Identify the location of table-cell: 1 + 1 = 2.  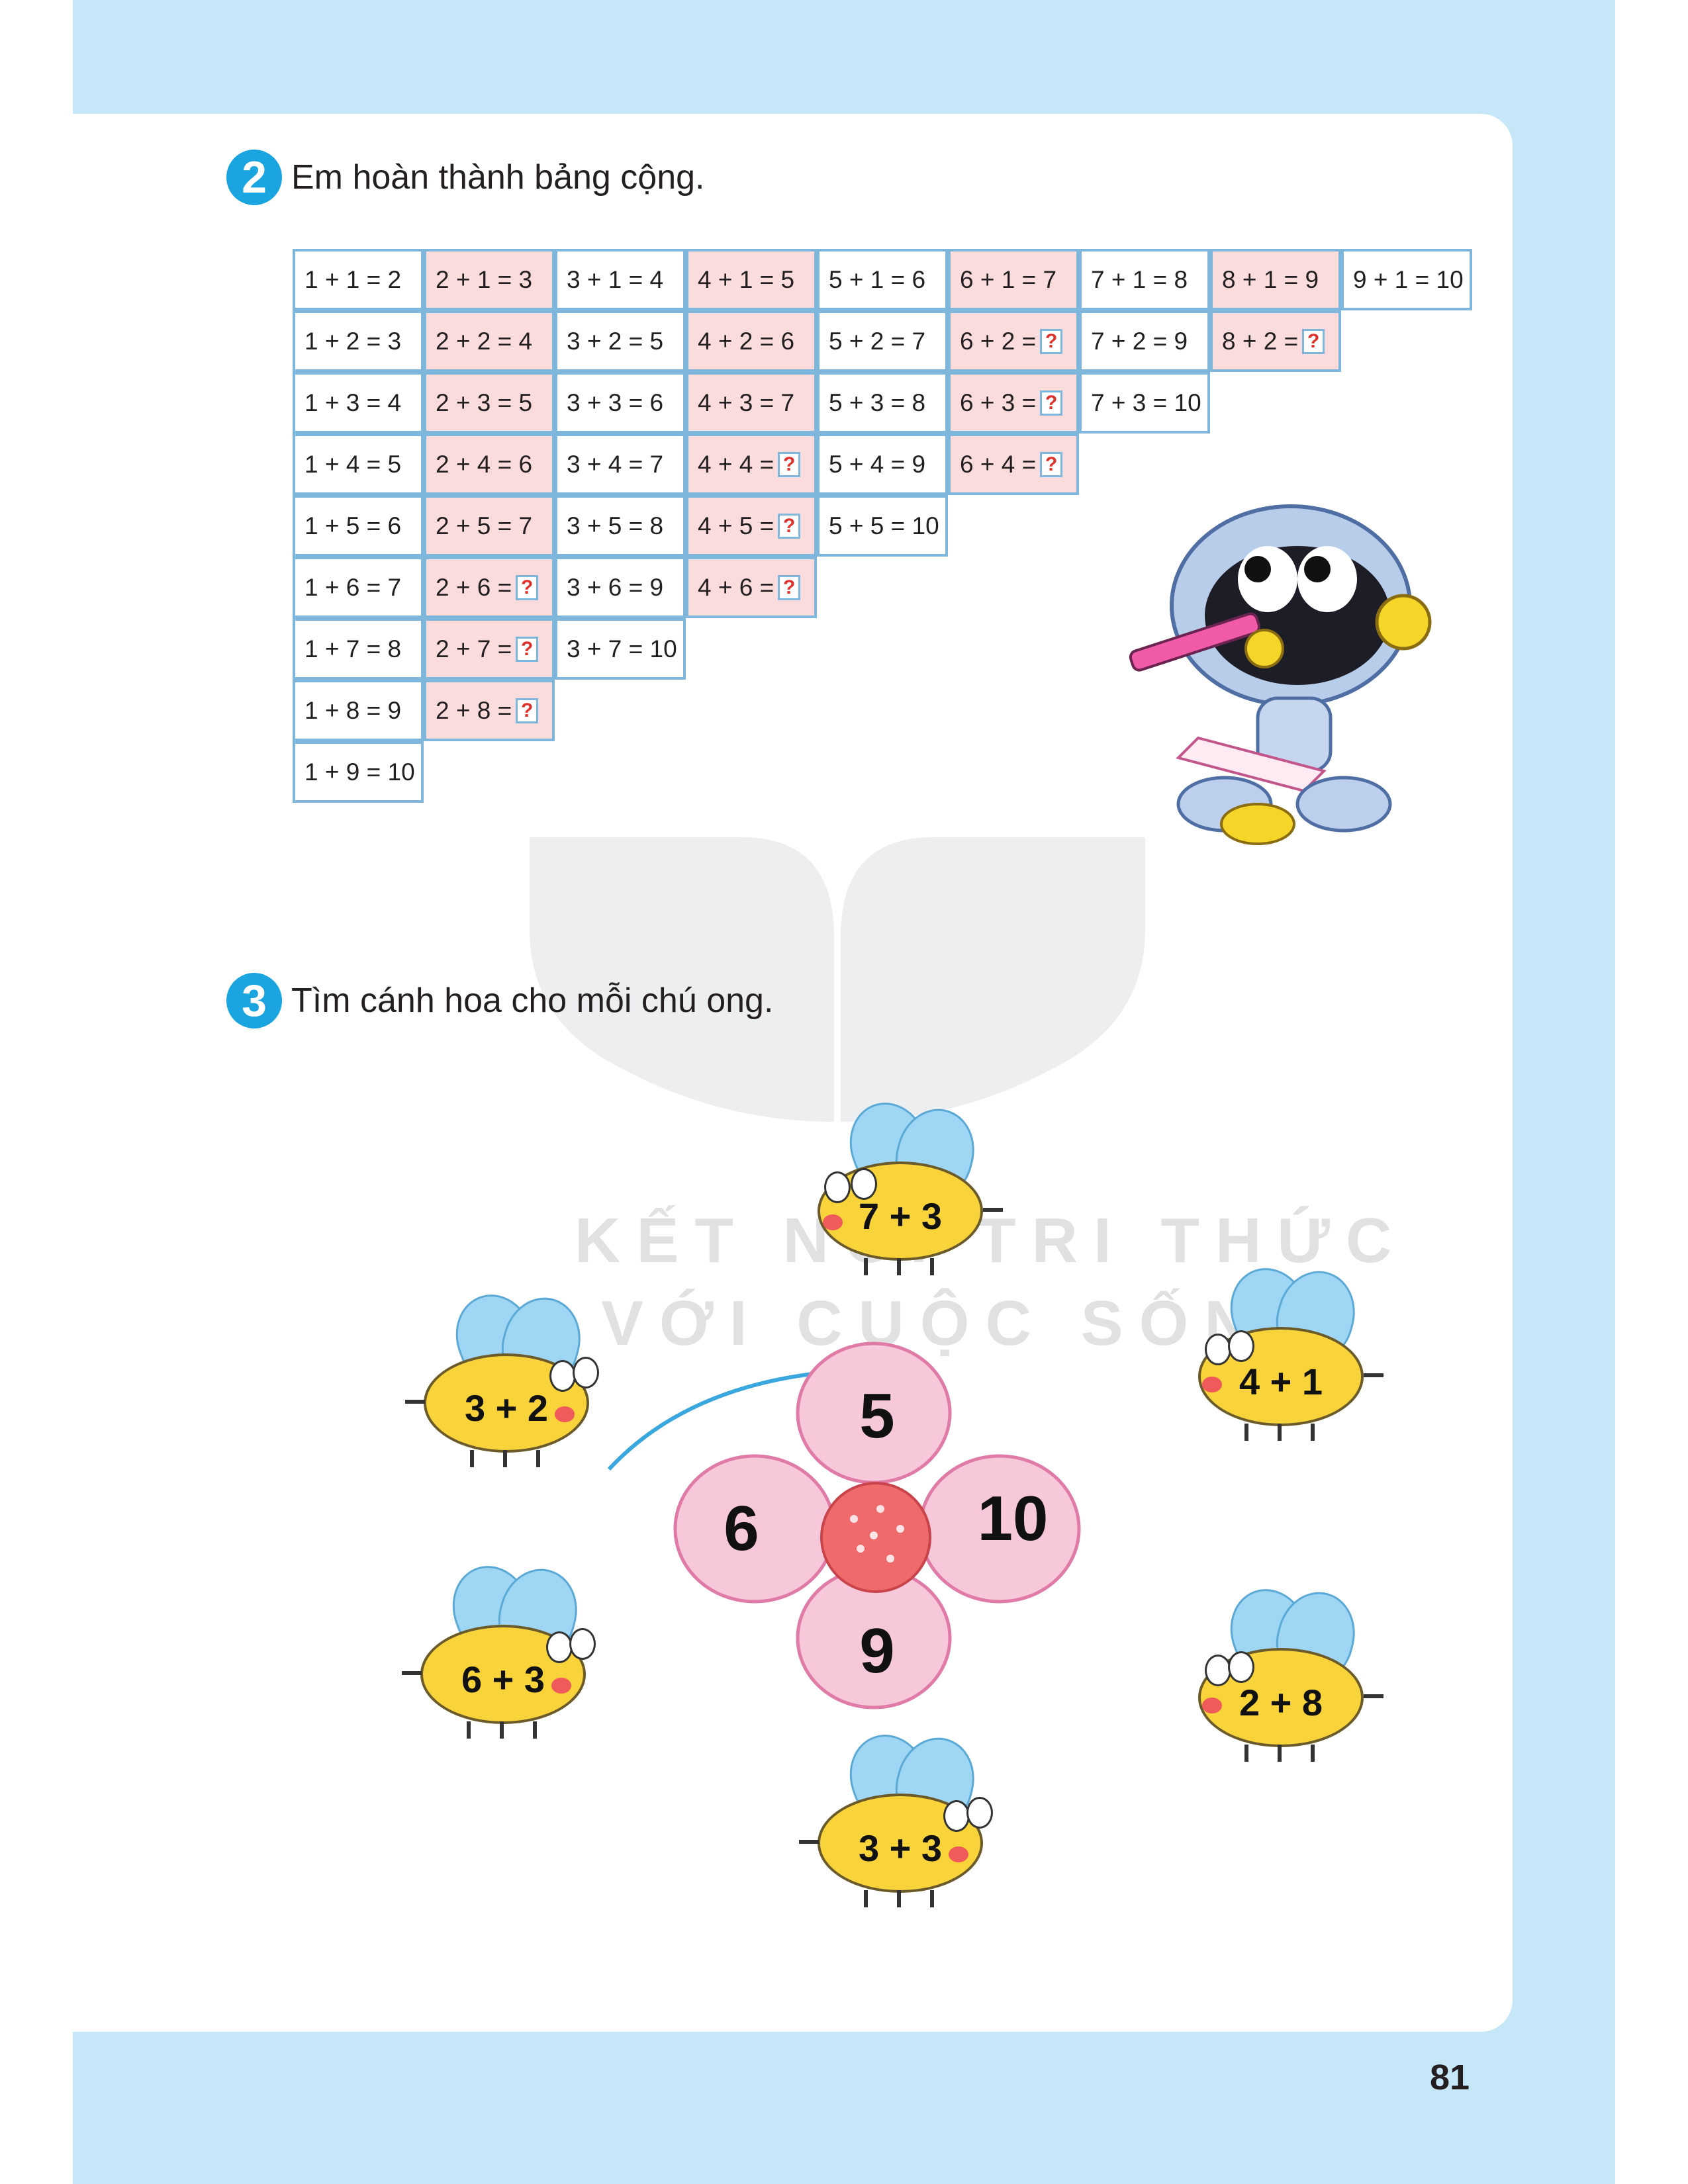
(358, 279).